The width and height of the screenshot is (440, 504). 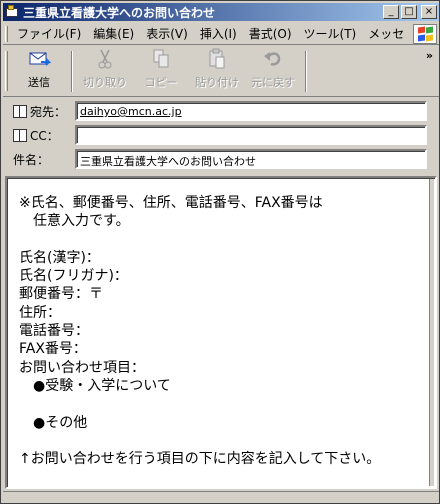 What do you see at coordinates (273, 71) in the screenshot?
I see `undo-button: 元に戻す` at bounding box center [273, 71].